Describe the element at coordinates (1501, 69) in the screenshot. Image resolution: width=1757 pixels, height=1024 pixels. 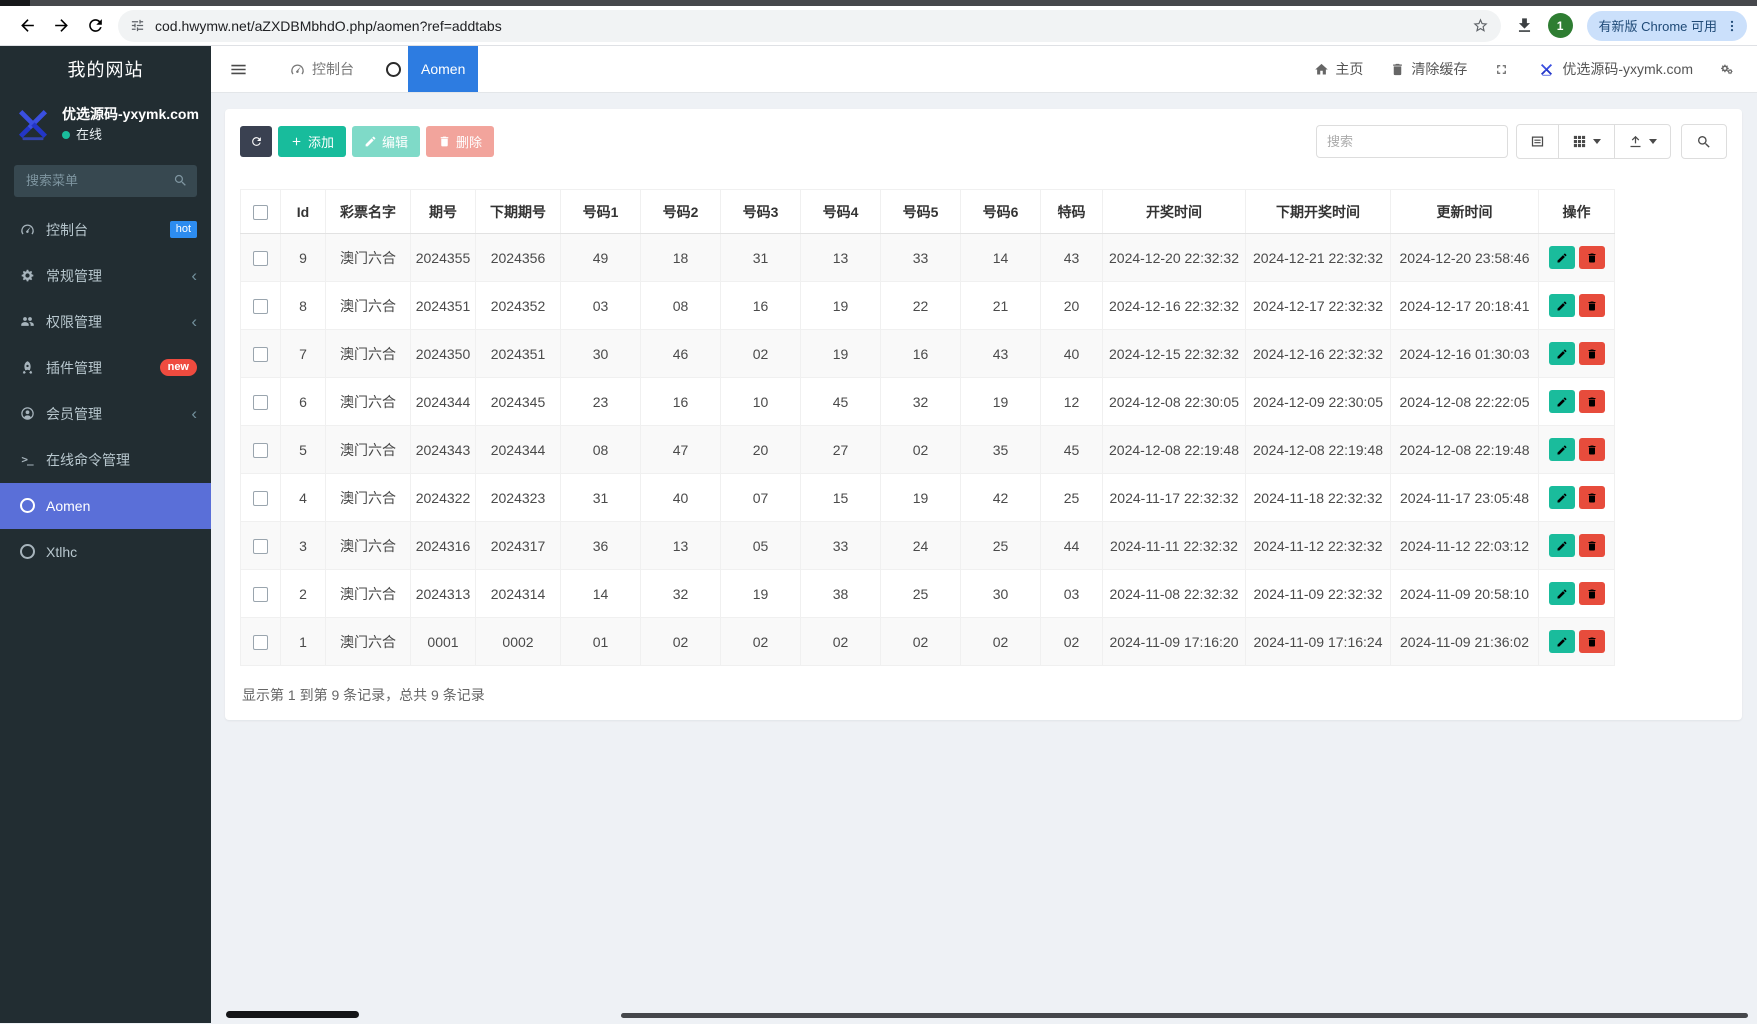
I see `fullscreen-button` at that location.